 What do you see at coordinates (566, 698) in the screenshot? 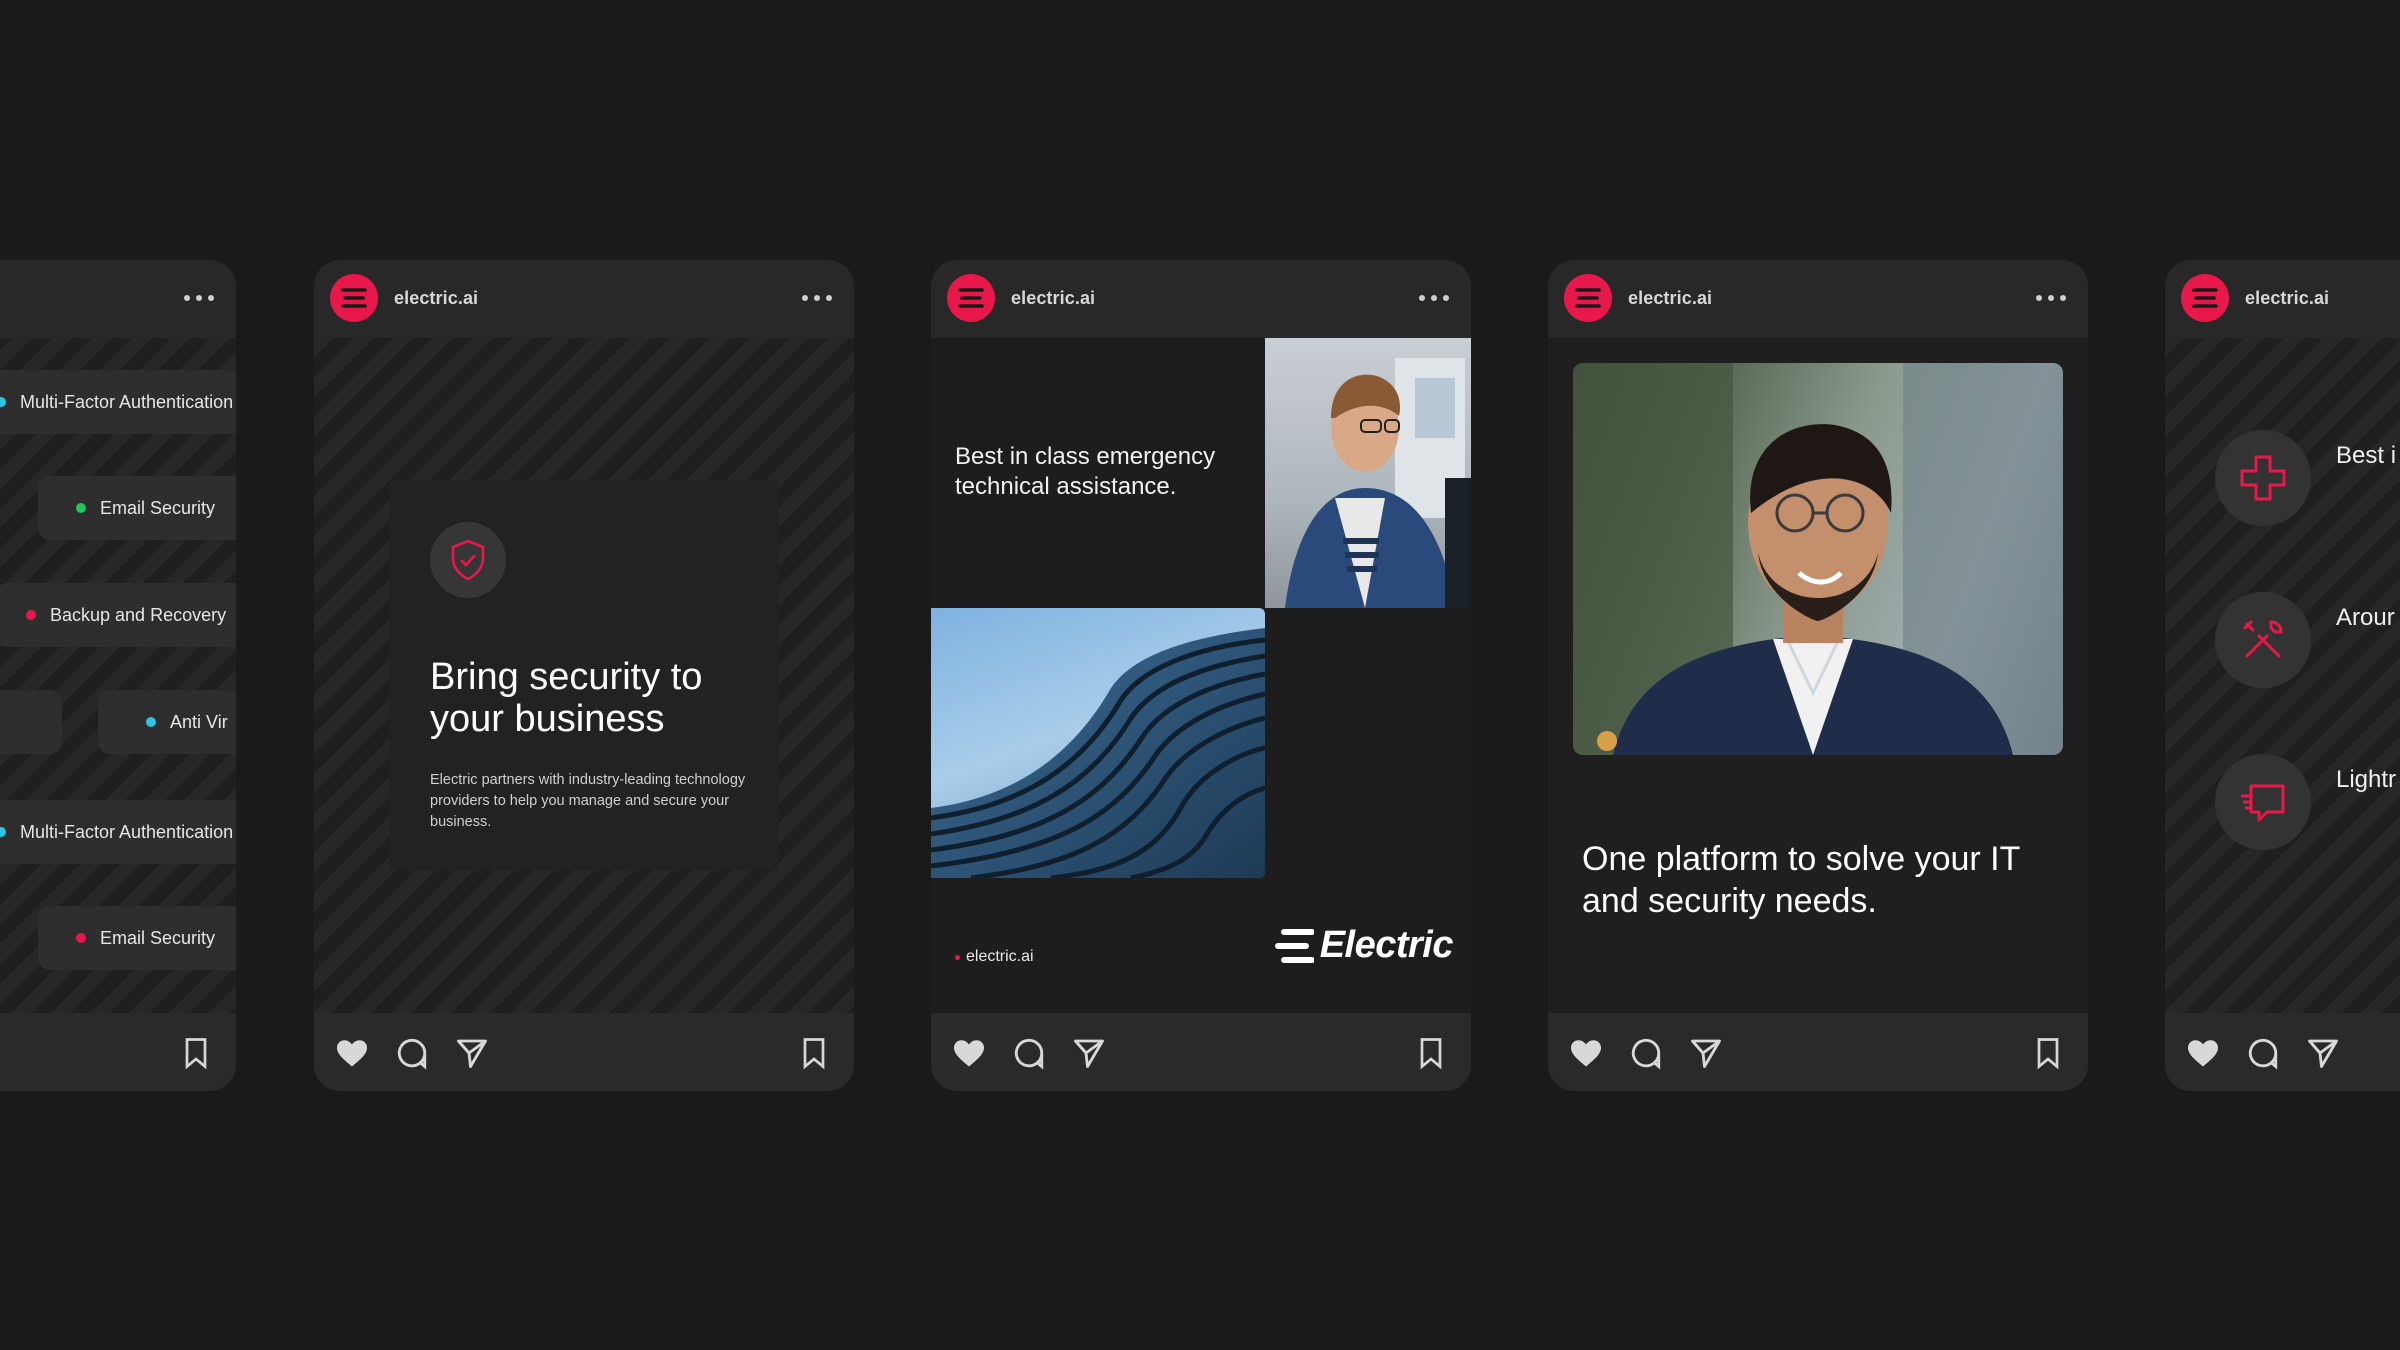
I see `post-headline: Bring security to your business` at bounding box center [566, 698].